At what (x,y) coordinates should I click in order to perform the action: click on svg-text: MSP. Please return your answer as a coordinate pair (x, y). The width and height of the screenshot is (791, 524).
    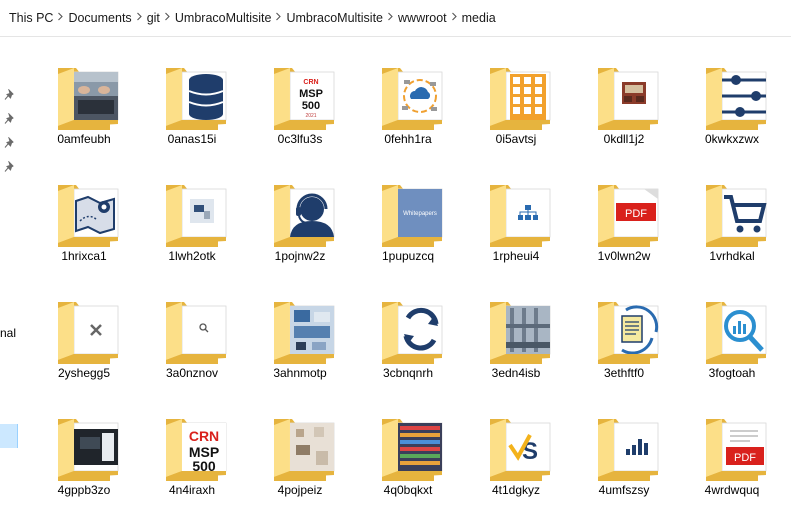
    Looking at the image, I should click on (311, 94).